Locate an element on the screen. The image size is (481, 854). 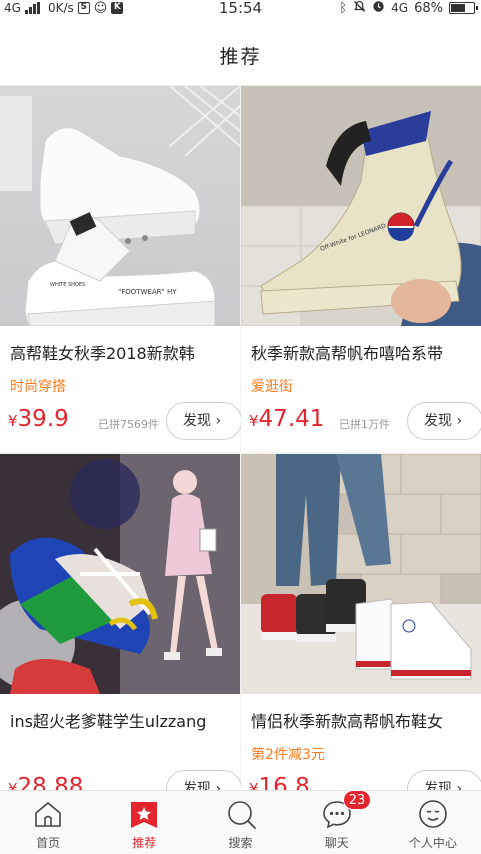
nav-item-search: 搜索 is located at coordinates (240, 822).